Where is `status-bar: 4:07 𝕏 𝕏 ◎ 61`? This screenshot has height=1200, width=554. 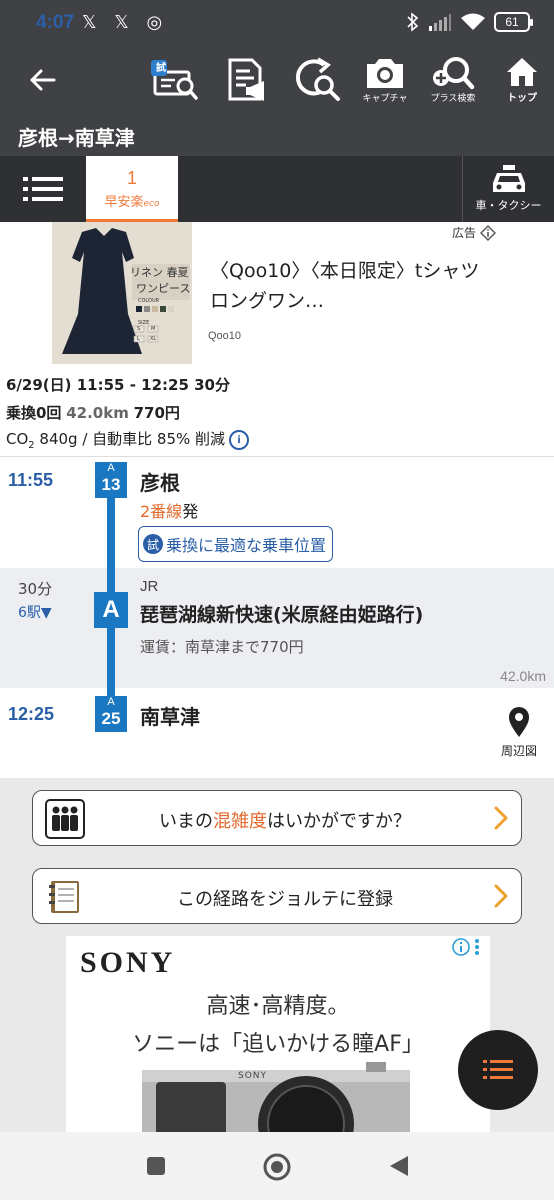
status-bar: 4:07 𝕏 𝕏 ◎ 61 is located at coordinates (277, 25).